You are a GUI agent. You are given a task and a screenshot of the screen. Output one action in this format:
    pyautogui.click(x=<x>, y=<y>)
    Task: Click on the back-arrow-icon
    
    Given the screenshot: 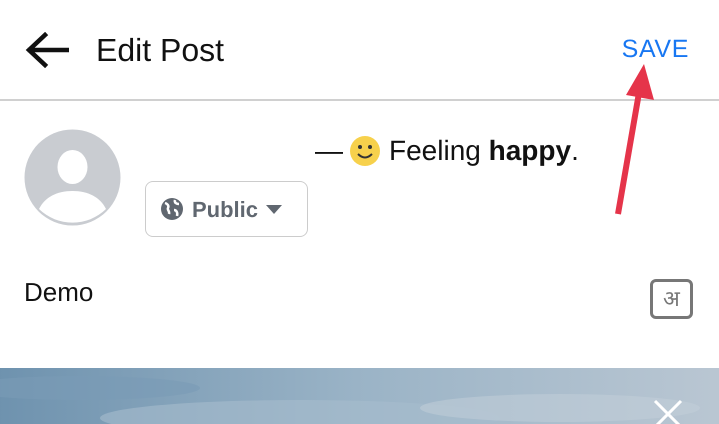 What is the action you would take?
    pyautogui.click(x=47, y=50)
    